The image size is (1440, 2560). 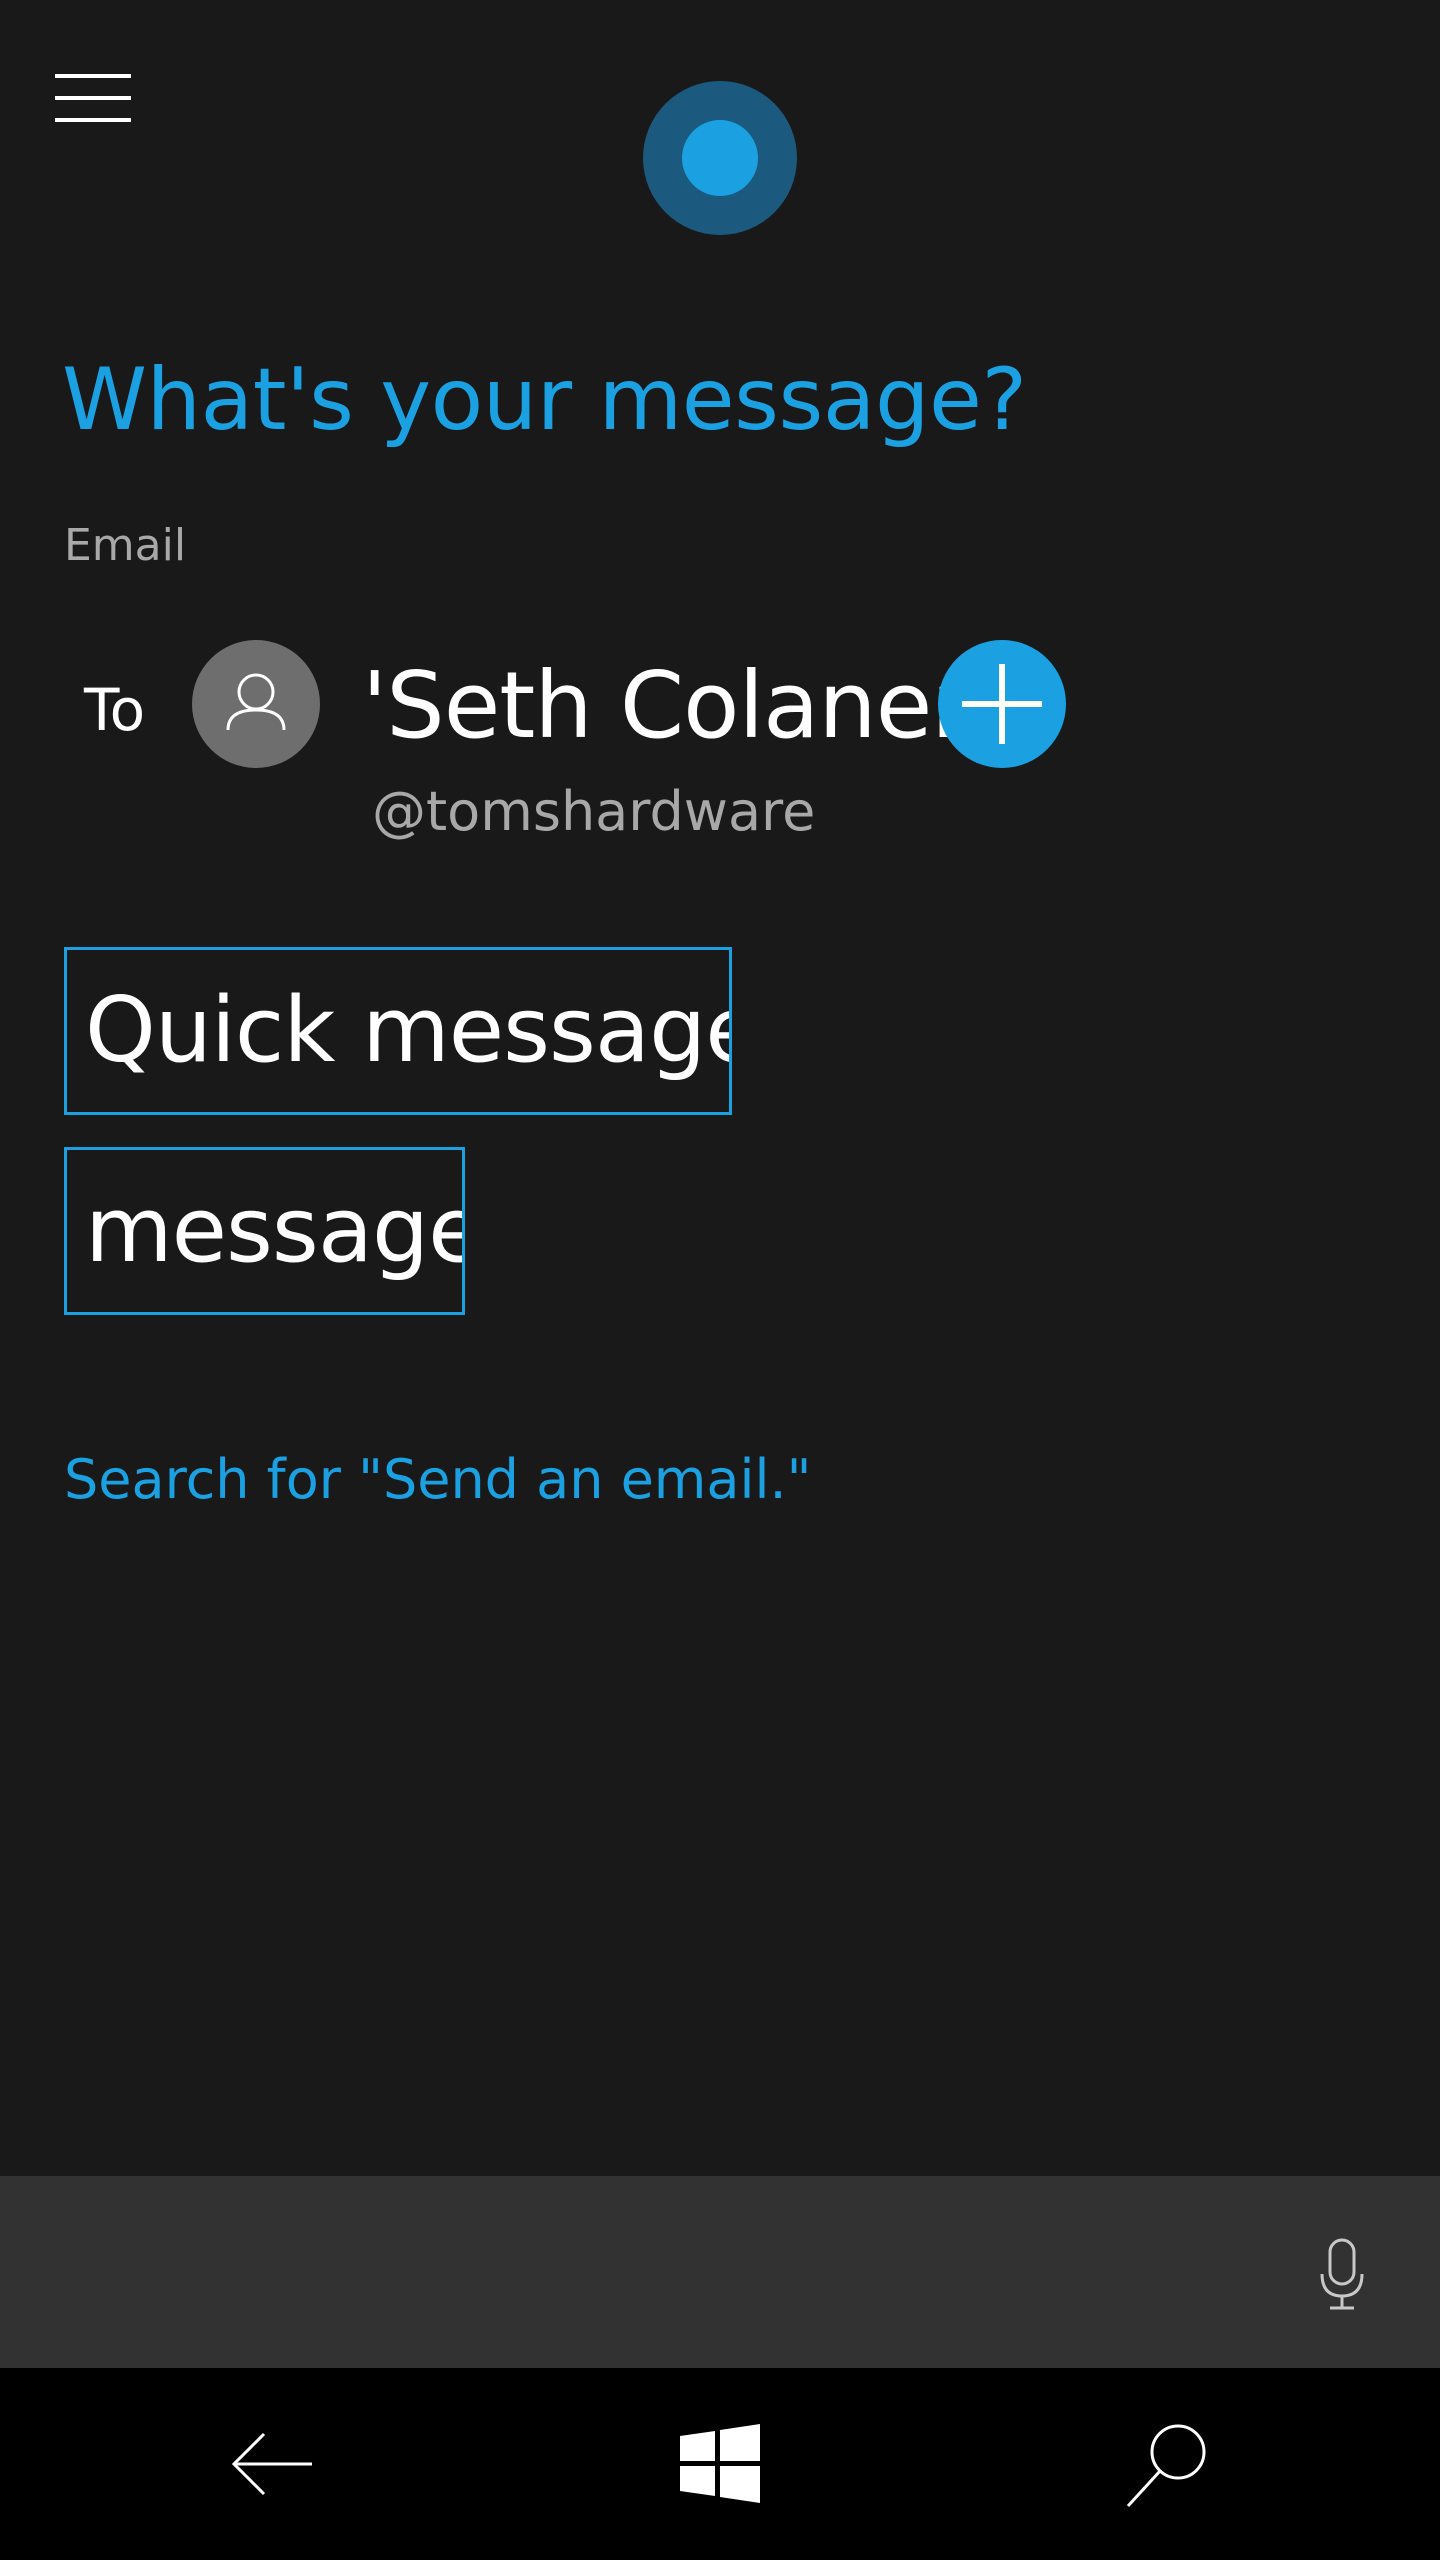 I want to click on cortana-inner-circle, so click(x=720, y=158).